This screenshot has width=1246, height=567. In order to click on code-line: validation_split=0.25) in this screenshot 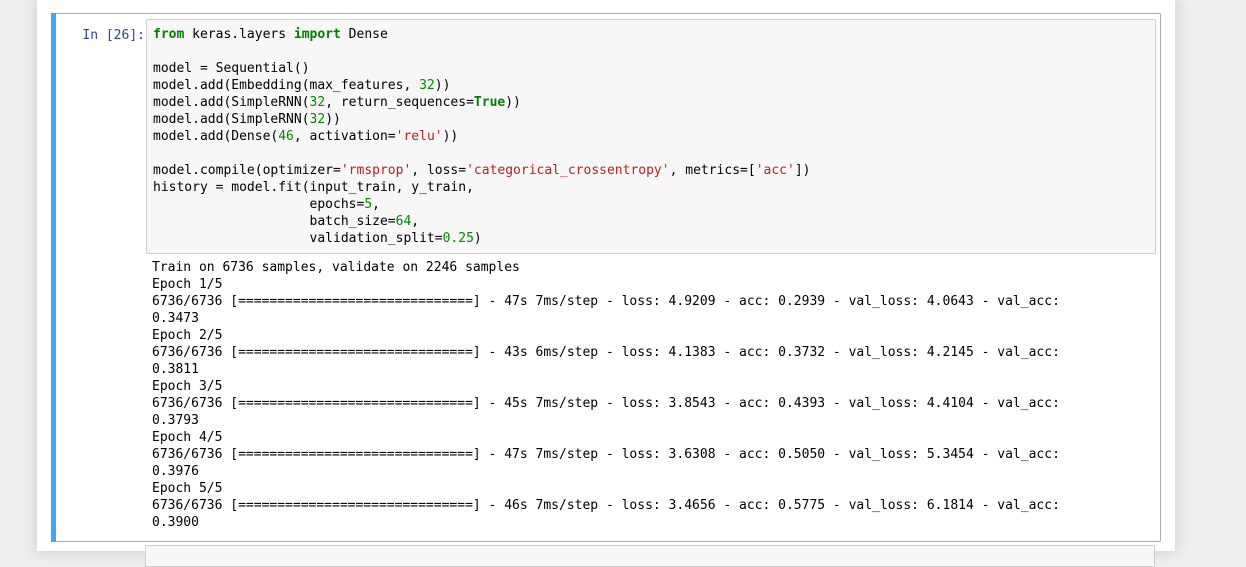, I will do `click(481, 238)`.